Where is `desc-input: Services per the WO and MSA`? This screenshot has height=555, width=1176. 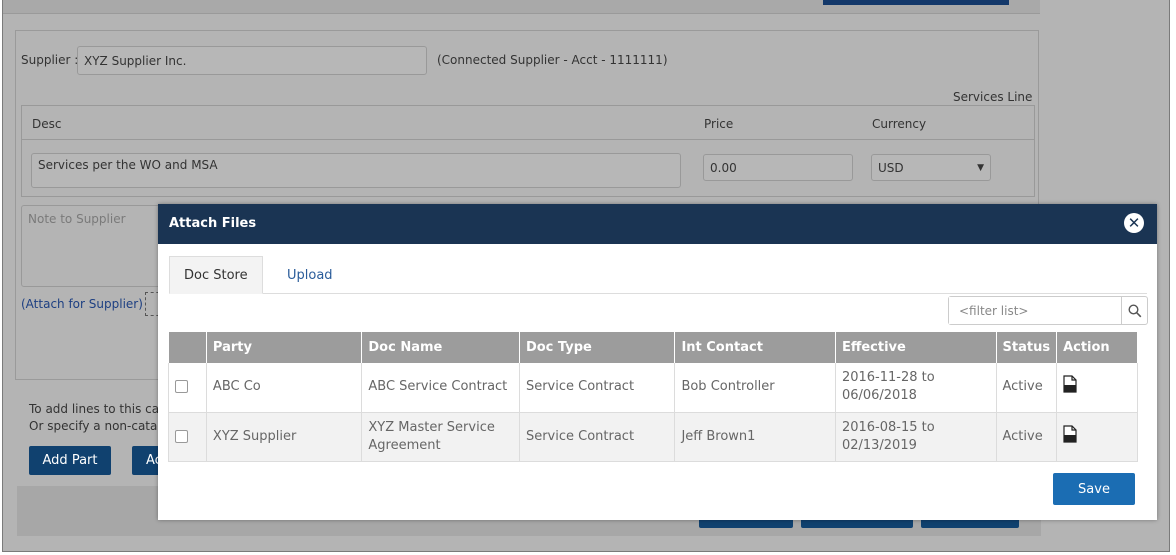 desc-input: Services per the WO and MSA is located at coordinates (356, 170).